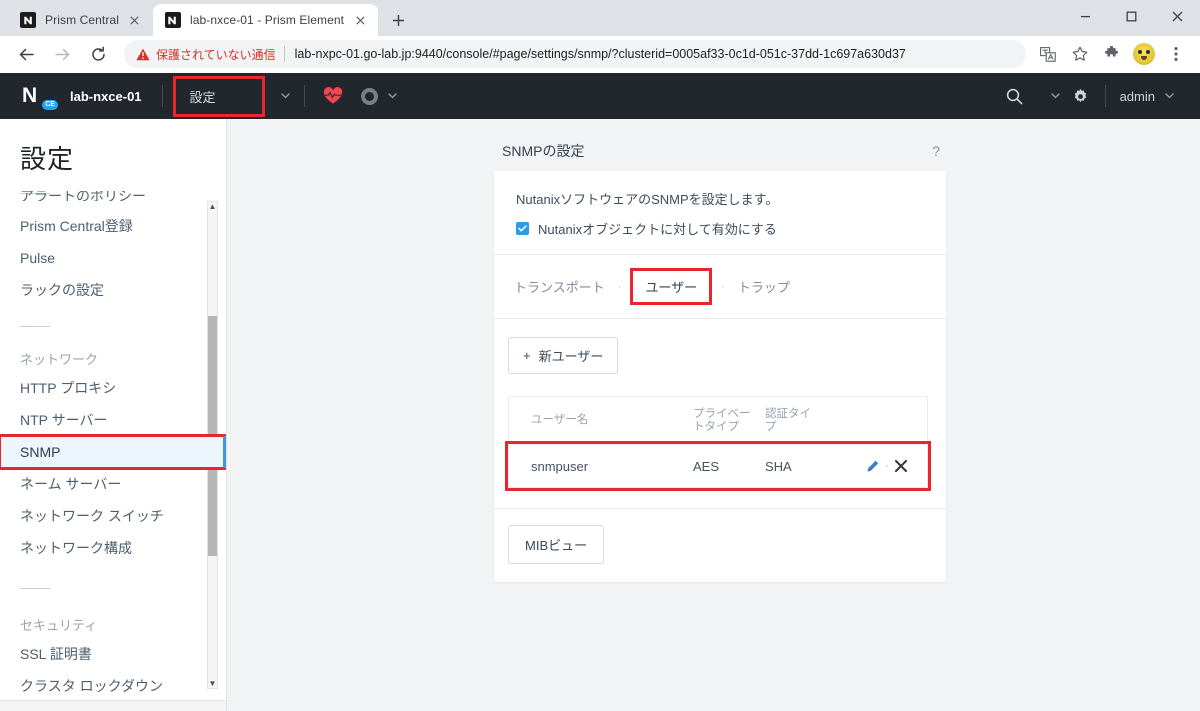 This screenshot has height=711, width=1200. I want to click on chrome-menu-icon, so click(1176, 54).